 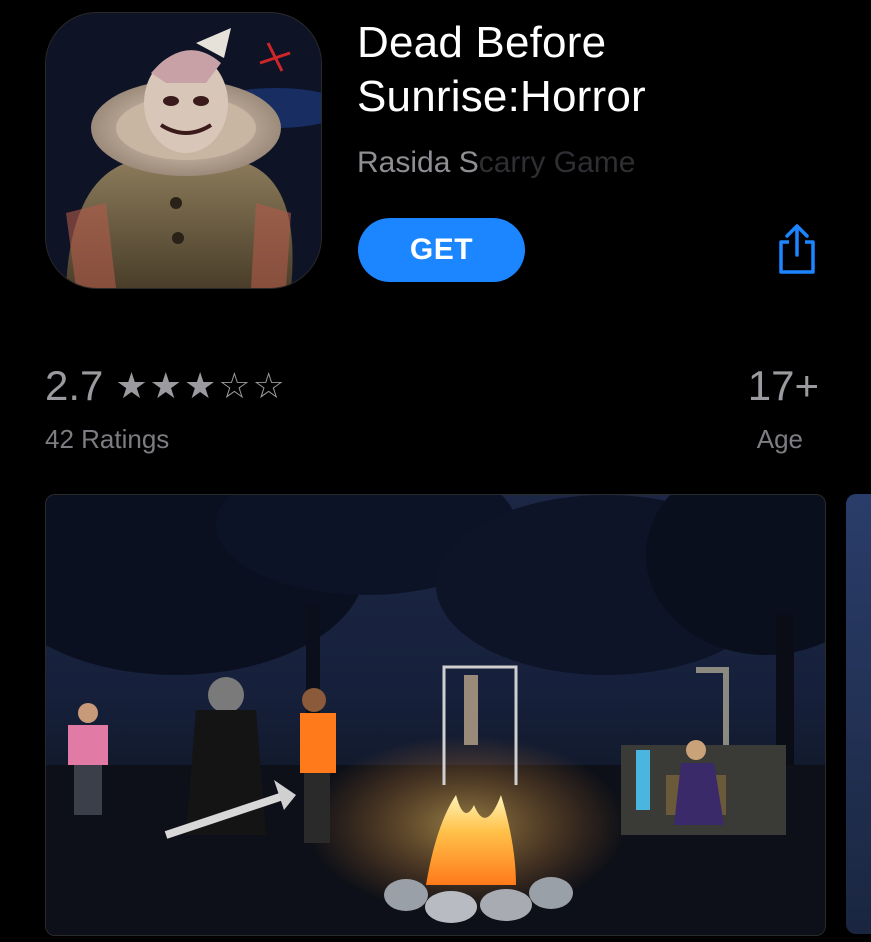 I want to click on star-rating: ★ ★ ★ ☆ ☆, so click(x=199, y=386).